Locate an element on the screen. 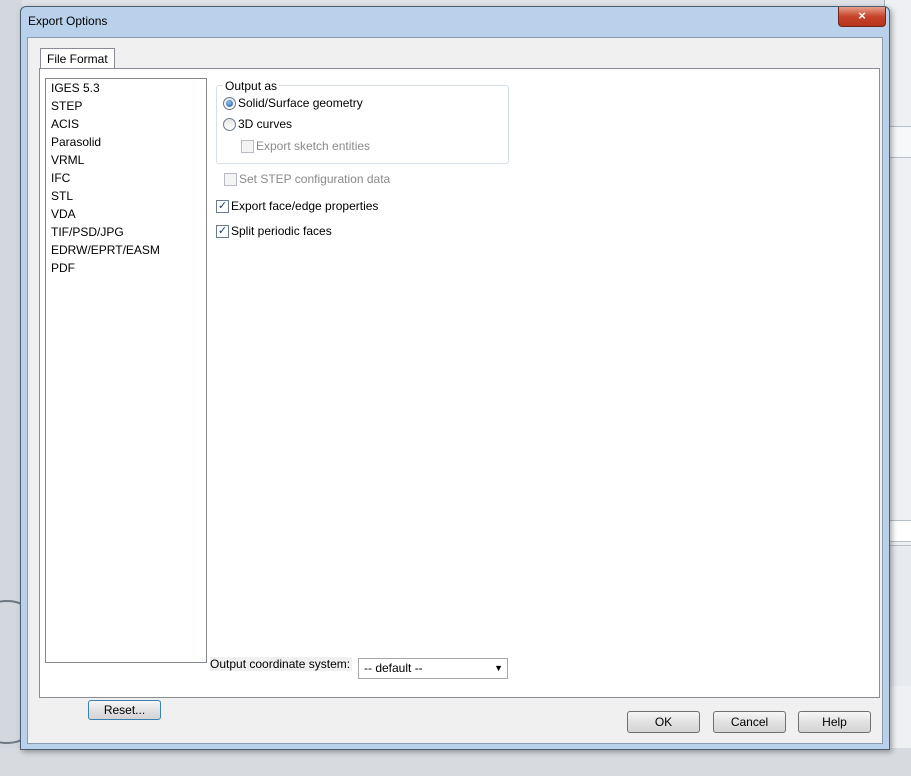 This screenshot has width=911, height=776. coordinate-system-dropdown: -- default -- ▼ is located at coordinates (433, 668).